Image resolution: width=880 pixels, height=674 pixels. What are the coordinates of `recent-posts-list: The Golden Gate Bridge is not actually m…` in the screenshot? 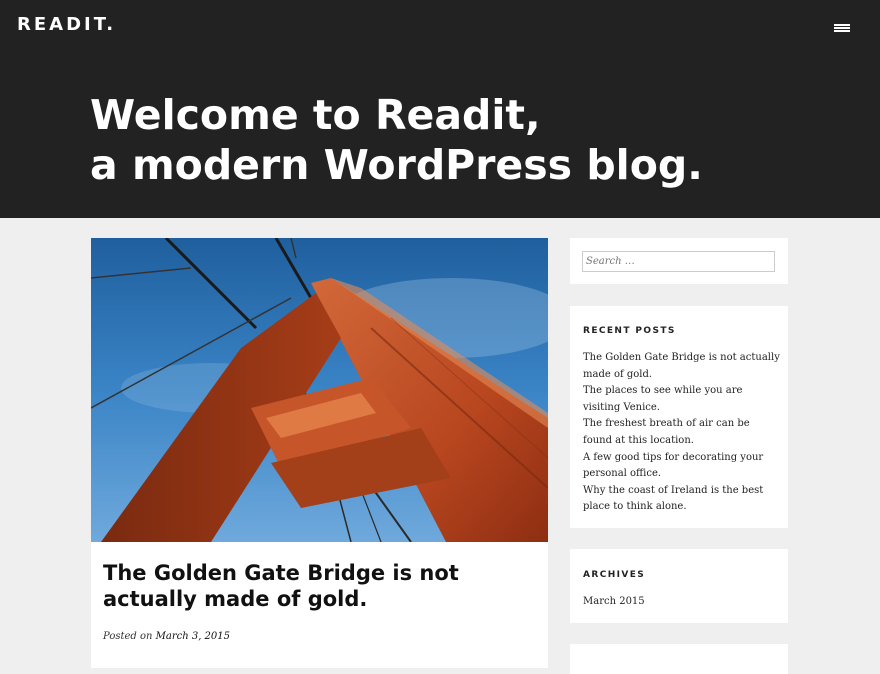 It's located at (682, 433).